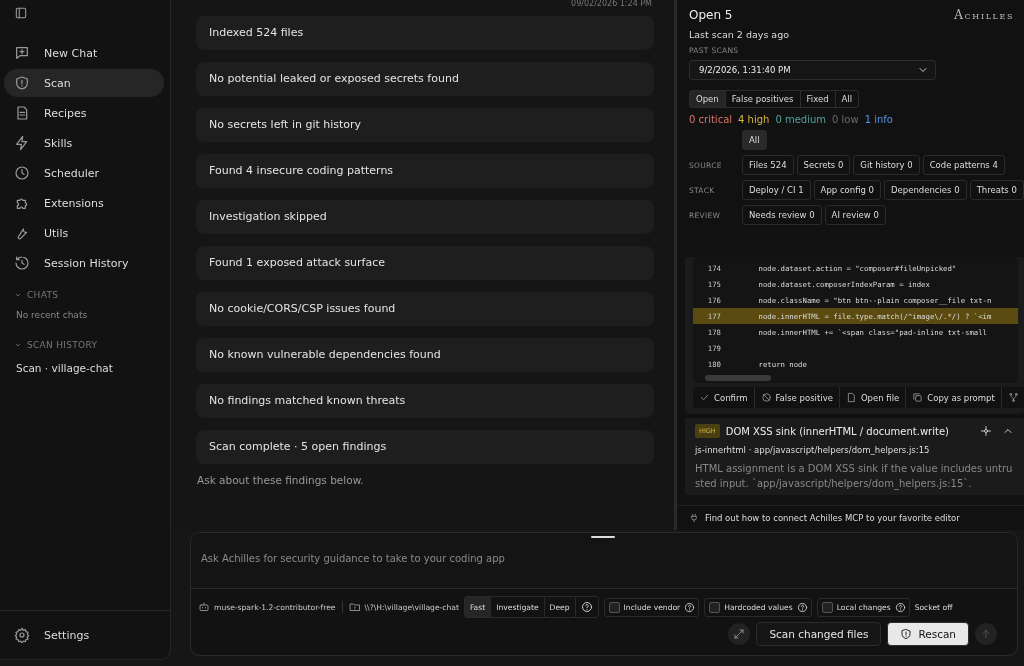 This screenshot has width=1024, height=666. I want to click on last-scan-text: Last scan 2 days ago, so click(739, 34).